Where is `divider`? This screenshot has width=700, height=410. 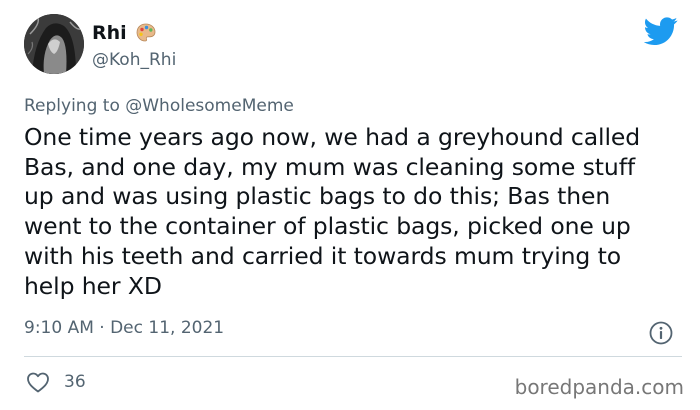 divider is located at coordinates (353, 356).